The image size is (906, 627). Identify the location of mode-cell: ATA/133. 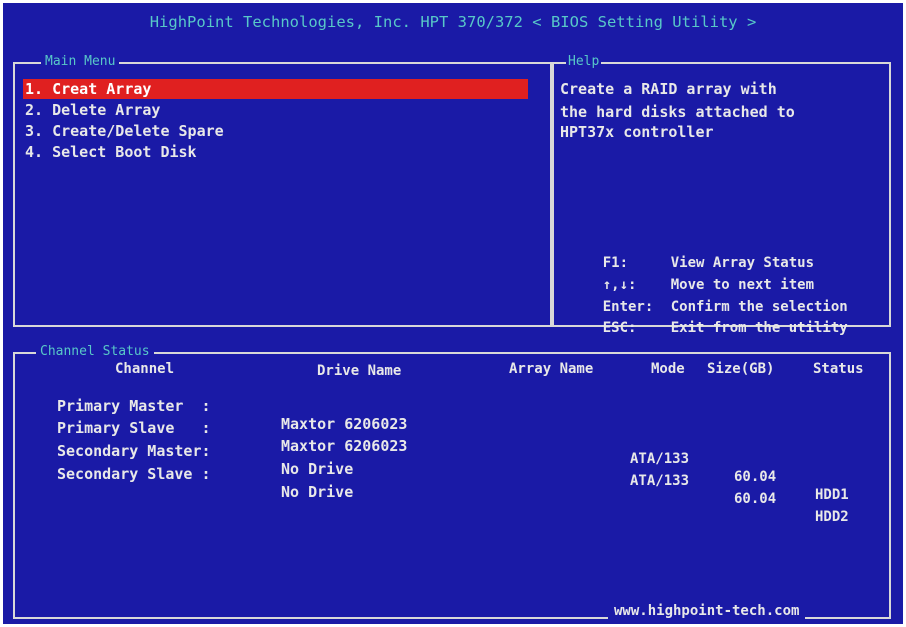
(660, 481).